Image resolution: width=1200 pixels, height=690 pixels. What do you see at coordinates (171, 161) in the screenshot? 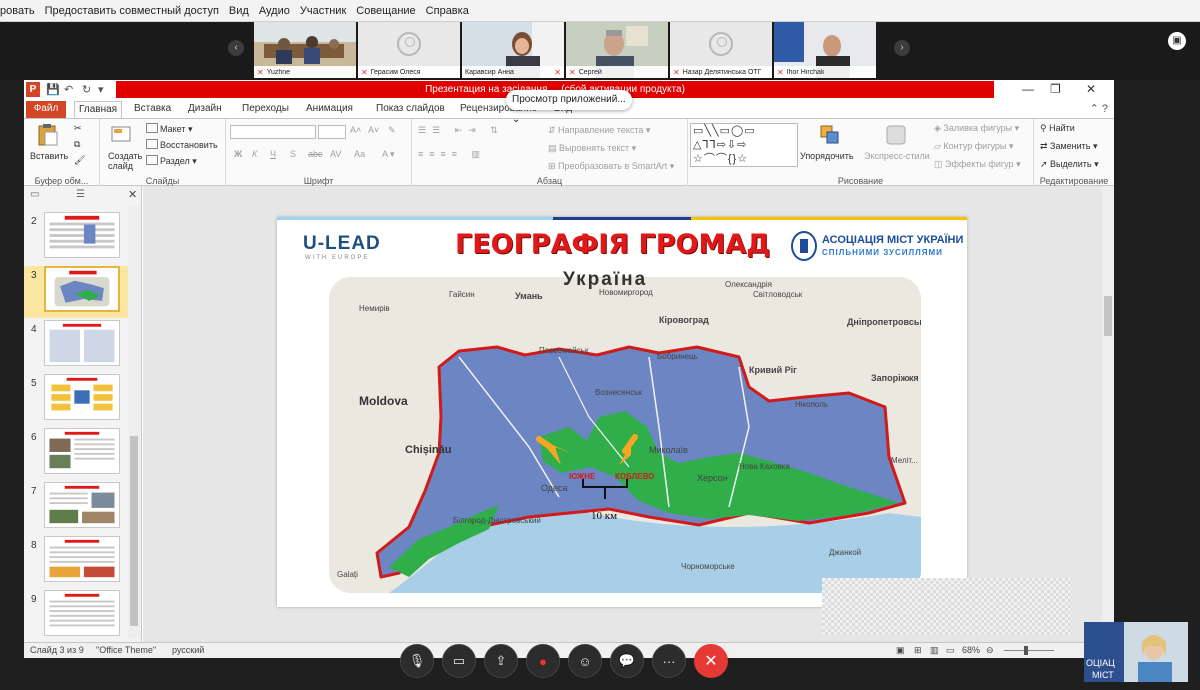
I see `section-button: Раздел ▾` at bounding box center [171, 161].